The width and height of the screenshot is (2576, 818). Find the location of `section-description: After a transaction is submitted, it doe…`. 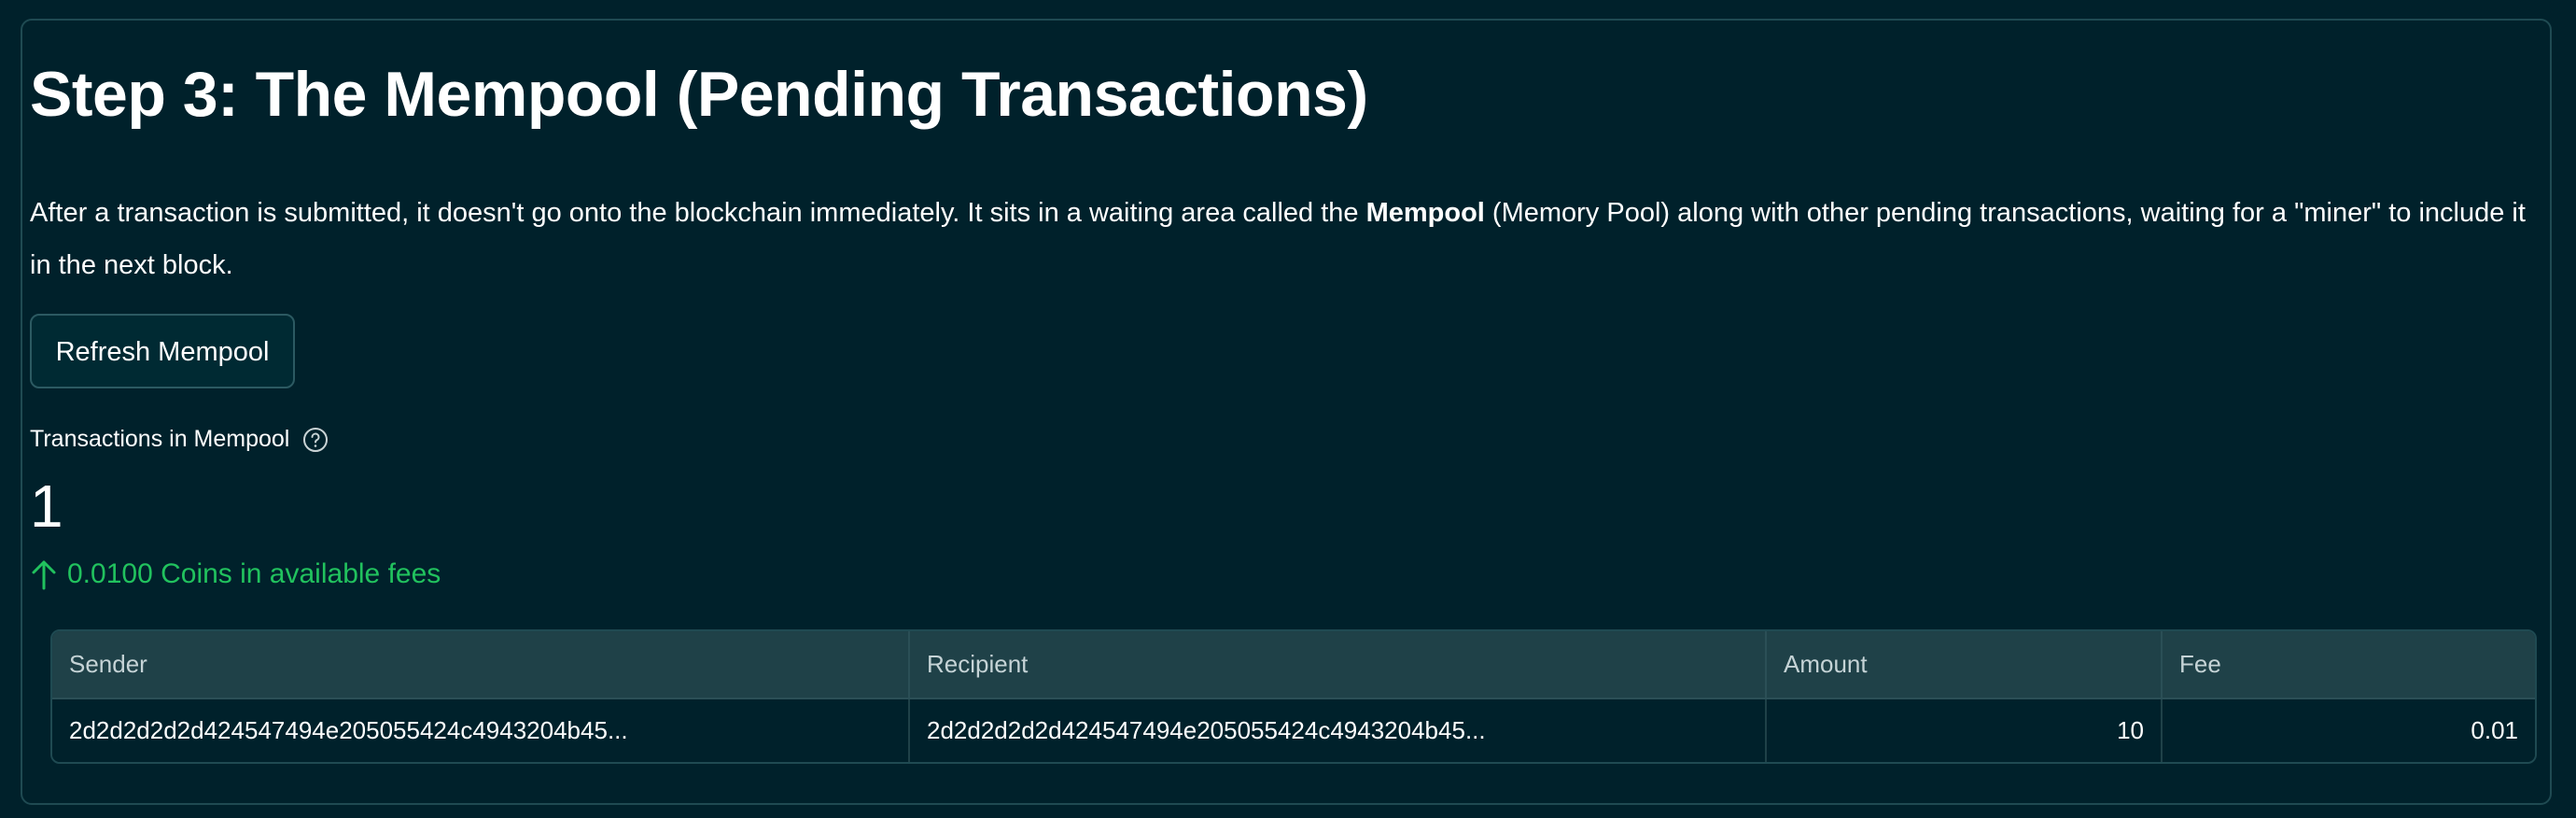

section-description: After a transaction is submitted, it doe… is located at coordinates (1280, 239).